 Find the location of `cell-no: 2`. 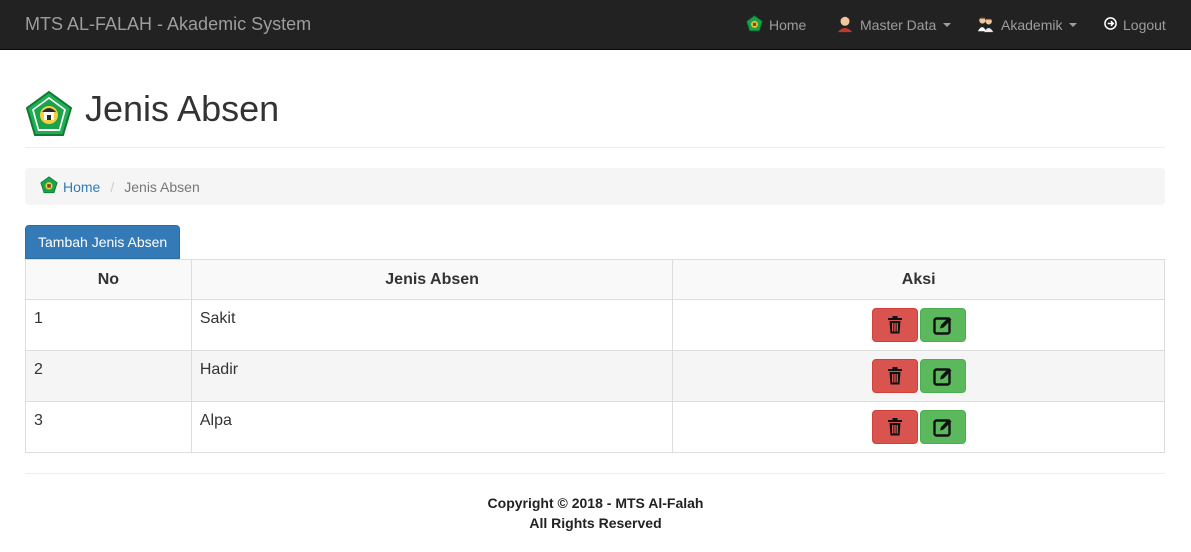

cell-no: 2 is located at coordinates (108, 376).